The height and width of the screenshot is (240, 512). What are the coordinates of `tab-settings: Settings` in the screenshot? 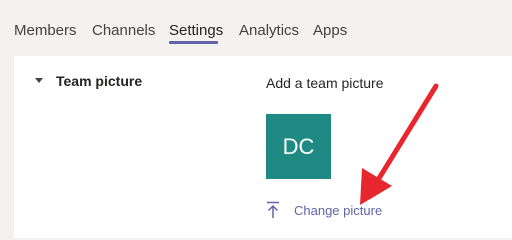 It's located at (196, 31).